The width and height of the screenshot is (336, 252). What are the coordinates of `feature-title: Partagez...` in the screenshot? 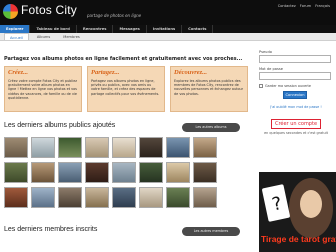 It's located at (105, 72).